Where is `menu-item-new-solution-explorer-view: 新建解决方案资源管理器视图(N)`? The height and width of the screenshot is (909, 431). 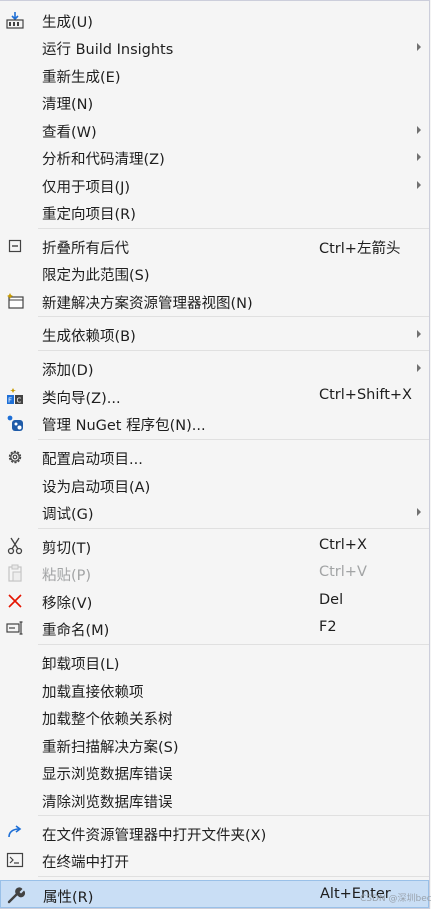 menu-item-new-solution-explorer-view: 新建解决方案资源管理器视图(N) is located at coordinates (214, 300).